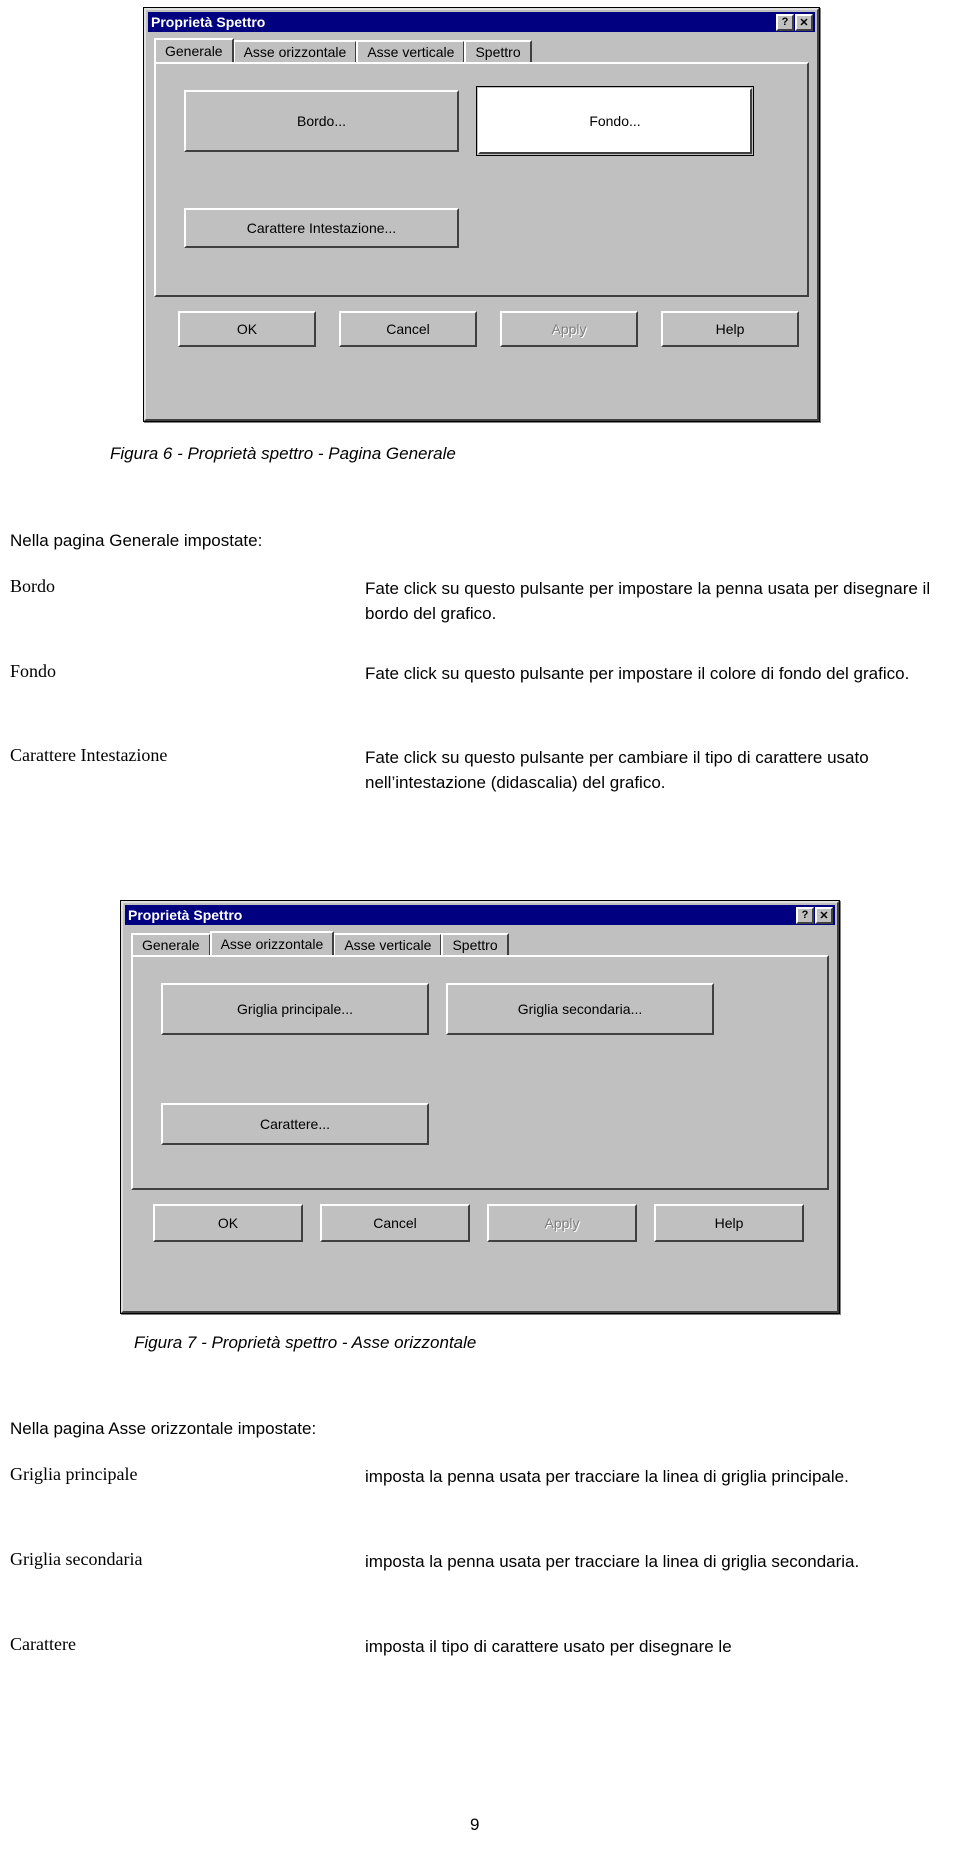  What do you see at coordinates (480, 1220) in the screenshot?
I see `dialog2-footer: OK Cancel Apply Help` at bounding box center [480, 1220].